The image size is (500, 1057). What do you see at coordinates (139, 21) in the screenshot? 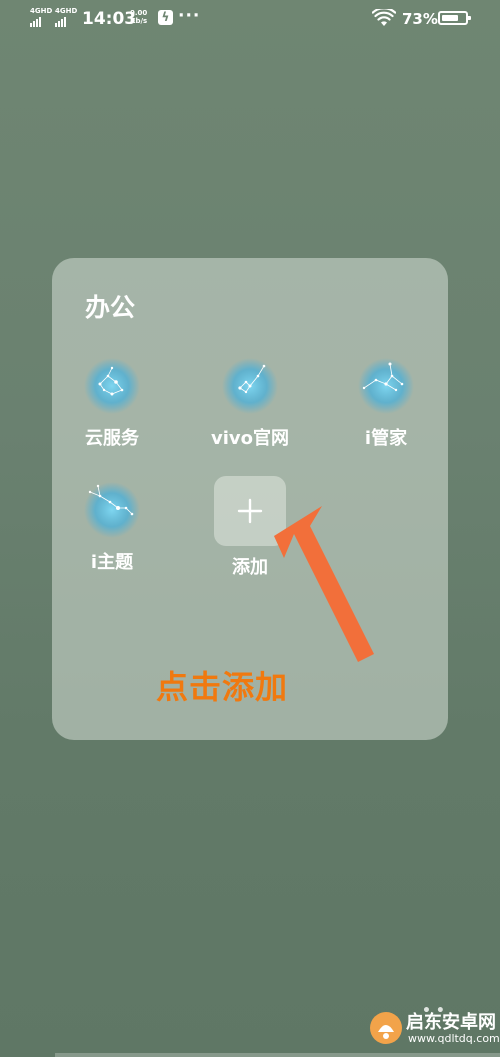
I see `network-speed-unit: Kb/s` at bounding box center [139, 21].